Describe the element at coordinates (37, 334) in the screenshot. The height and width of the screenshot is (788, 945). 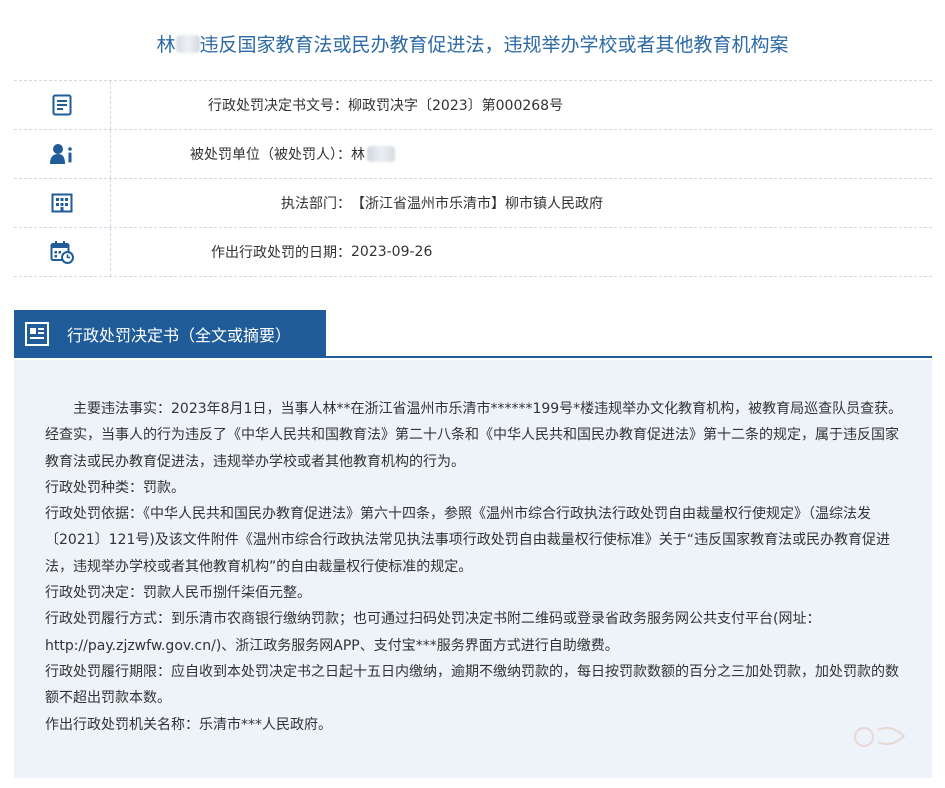
I see `document-icon` at that location.